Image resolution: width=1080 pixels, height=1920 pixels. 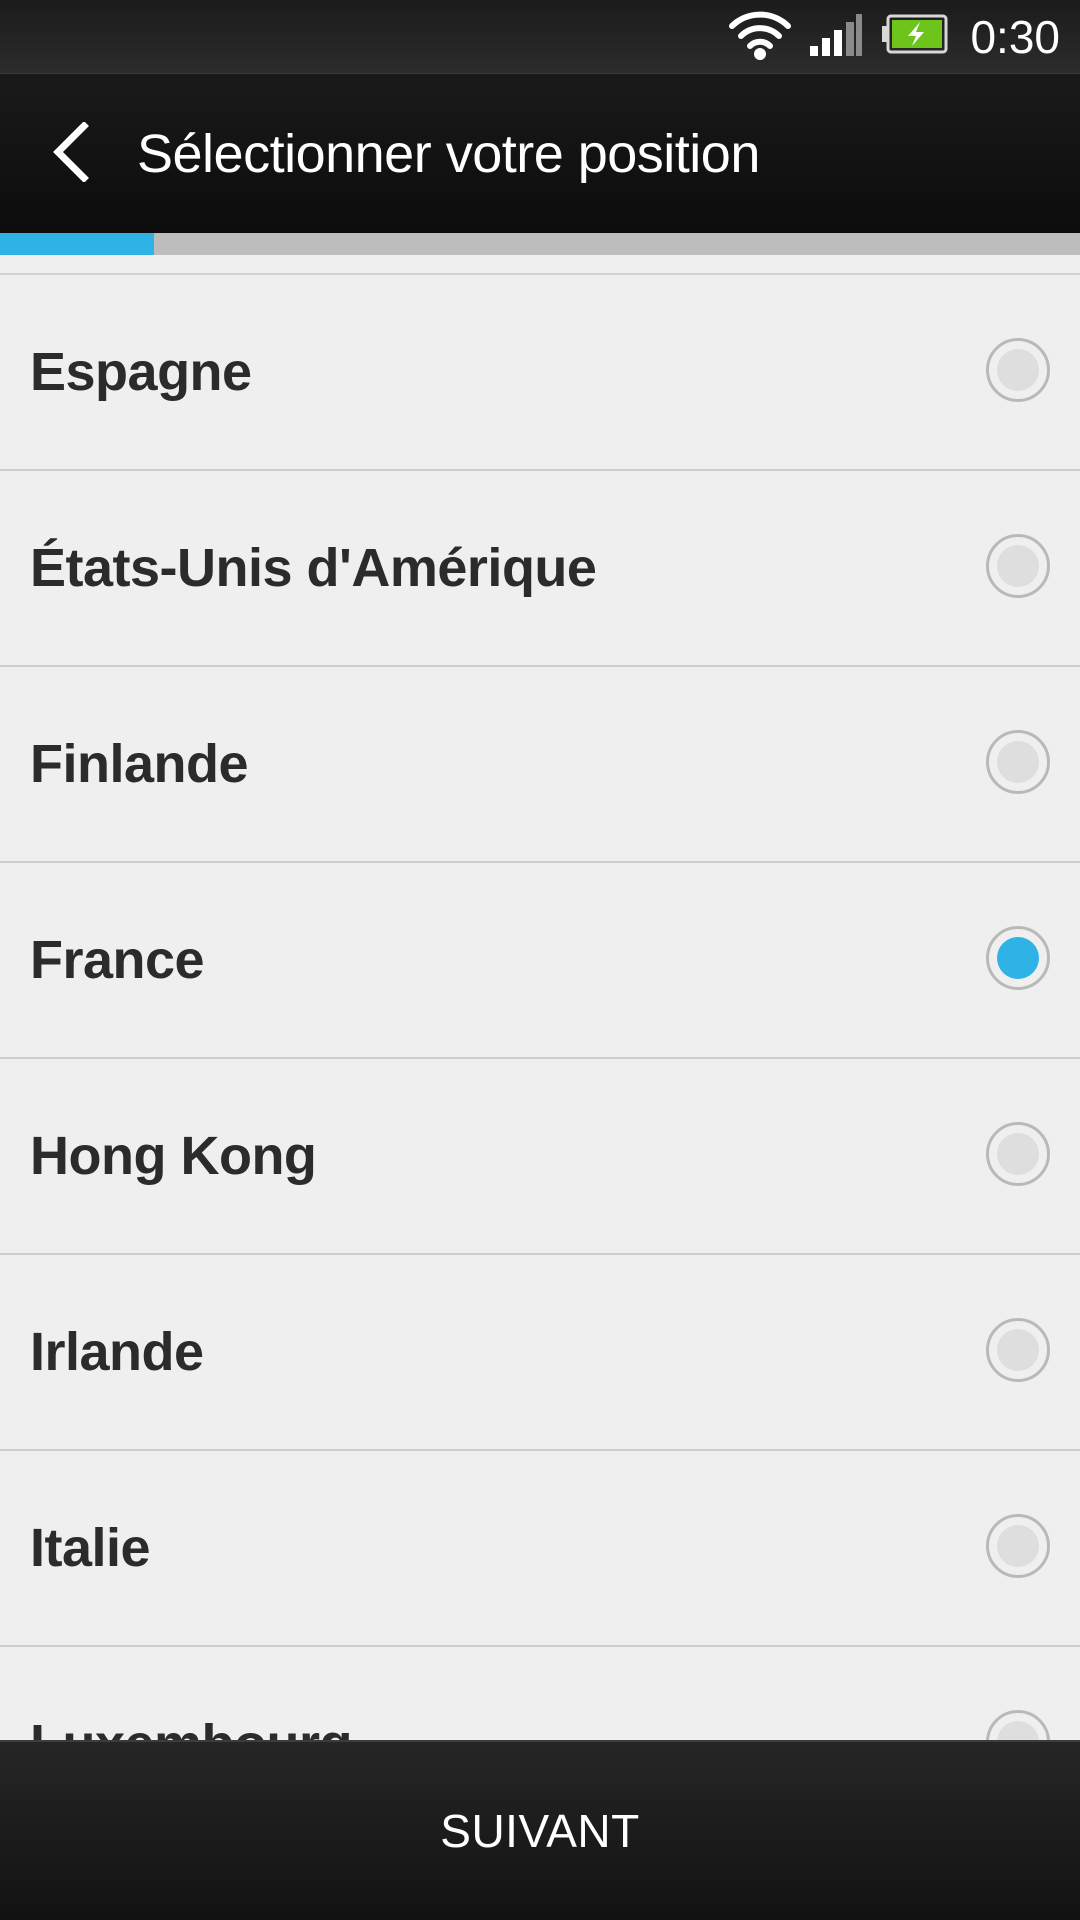 What do you see at coordinates (540, 765) in the screenshot?
I see `list-item: Finlande` at bounding box center [540, 765].